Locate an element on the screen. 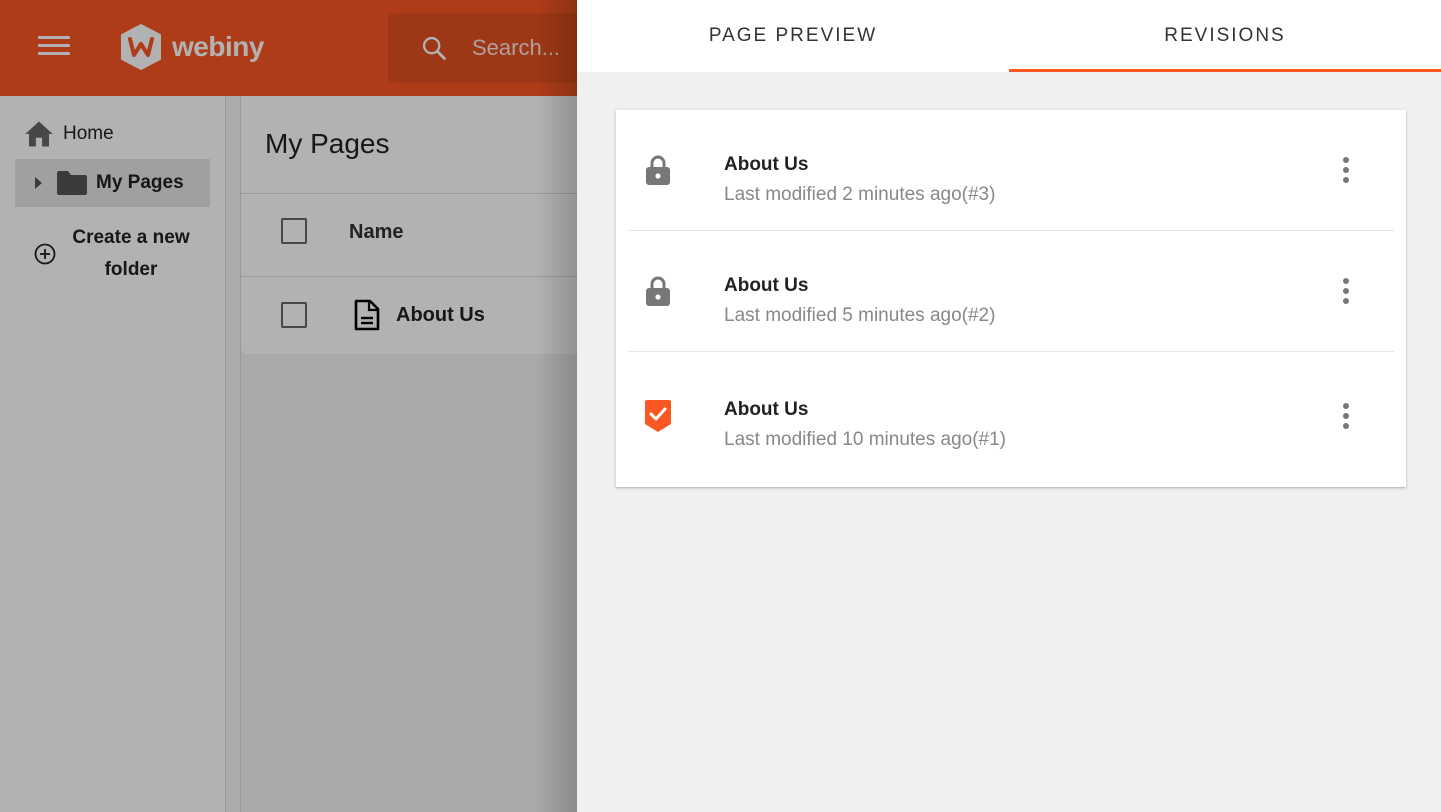 The height and width of the screenshot is (812, 1441). tab-revisions: REVISIONS is located at coordinates (1225, 36).